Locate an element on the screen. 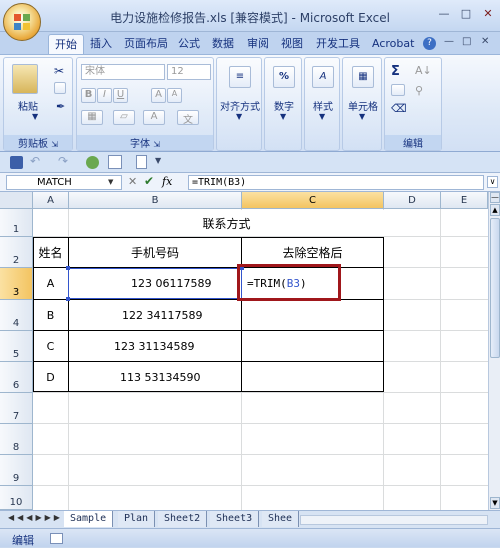  undo-icon: ↶ is located at coordinates (35, 161).